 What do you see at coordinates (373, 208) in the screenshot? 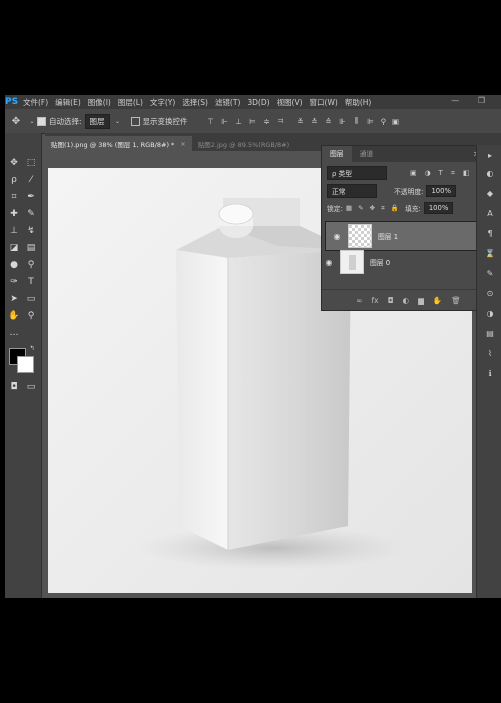
I see `lock-icons: ▦ ✎ ✥ ⌗ 🔒` at bounding box center [373, 208].